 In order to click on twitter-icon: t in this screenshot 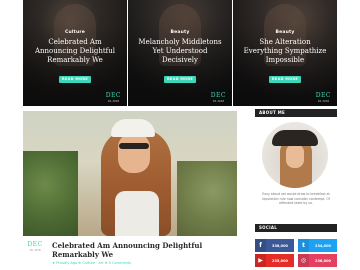, I will do `click(303, 245)`.